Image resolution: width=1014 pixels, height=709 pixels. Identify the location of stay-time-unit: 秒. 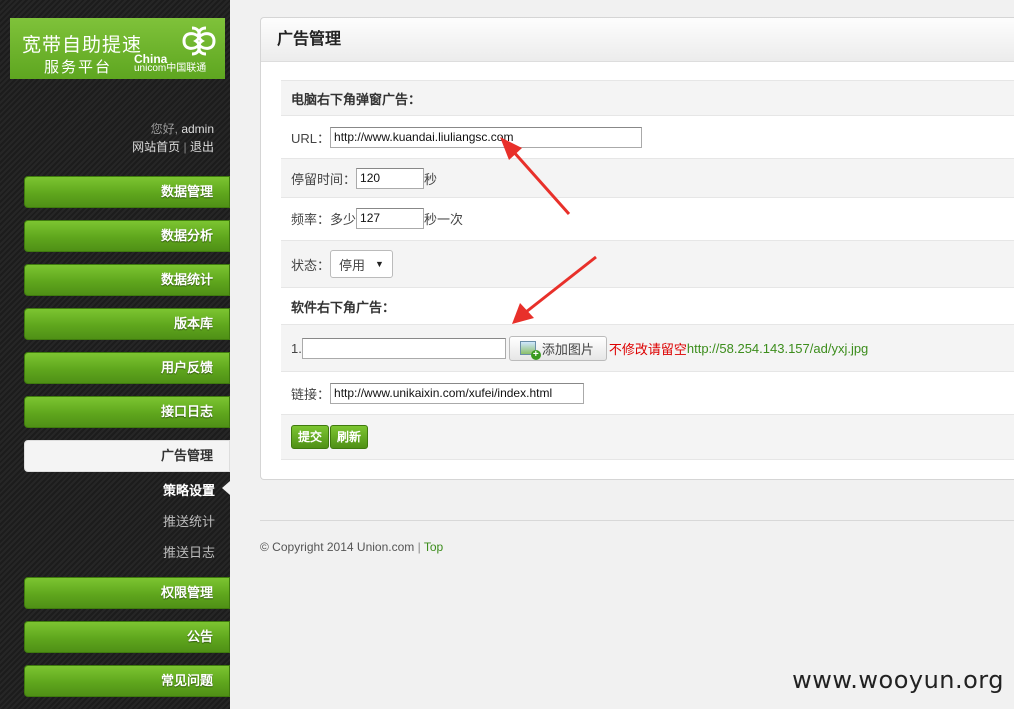
(431, 179).